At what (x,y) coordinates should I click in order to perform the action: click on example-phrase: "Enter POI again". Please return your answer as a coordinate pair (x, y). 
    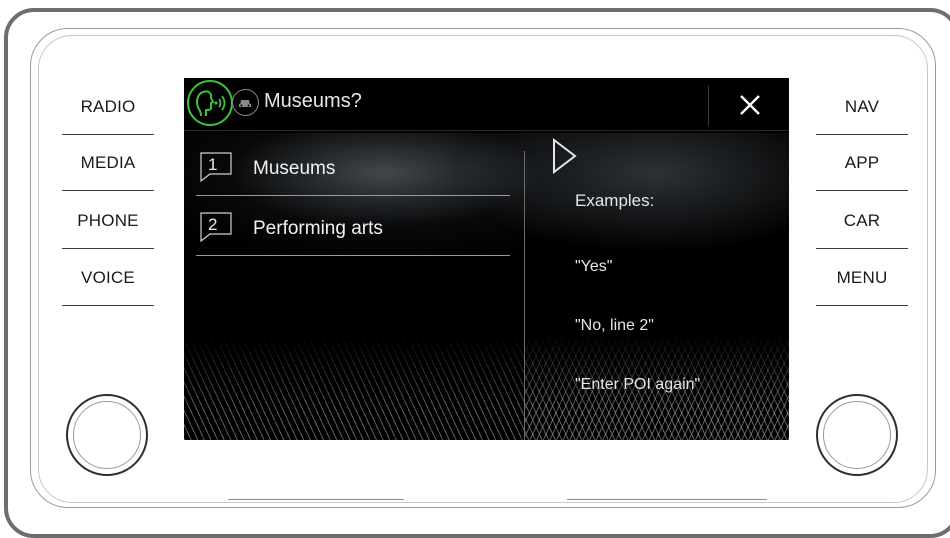
    Looking at the image, I should click on (638, 384).